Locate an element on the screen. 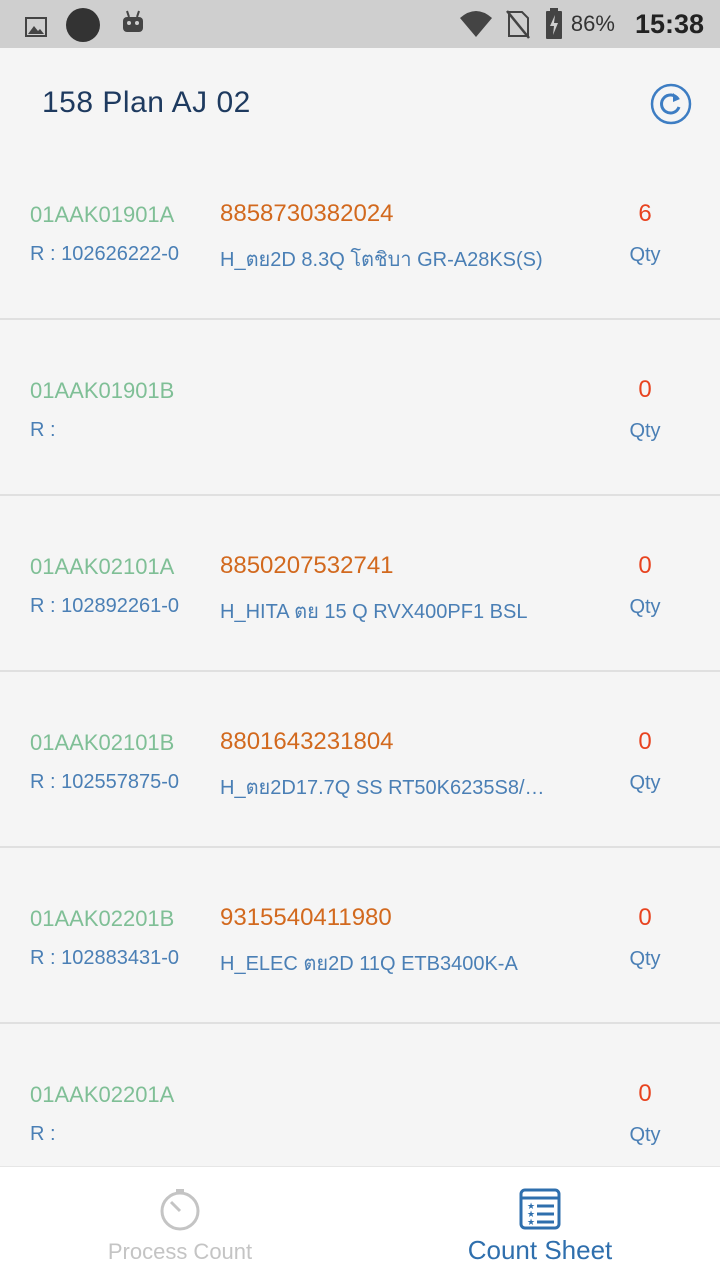  refresh-button is located at coordinates (671, 104).